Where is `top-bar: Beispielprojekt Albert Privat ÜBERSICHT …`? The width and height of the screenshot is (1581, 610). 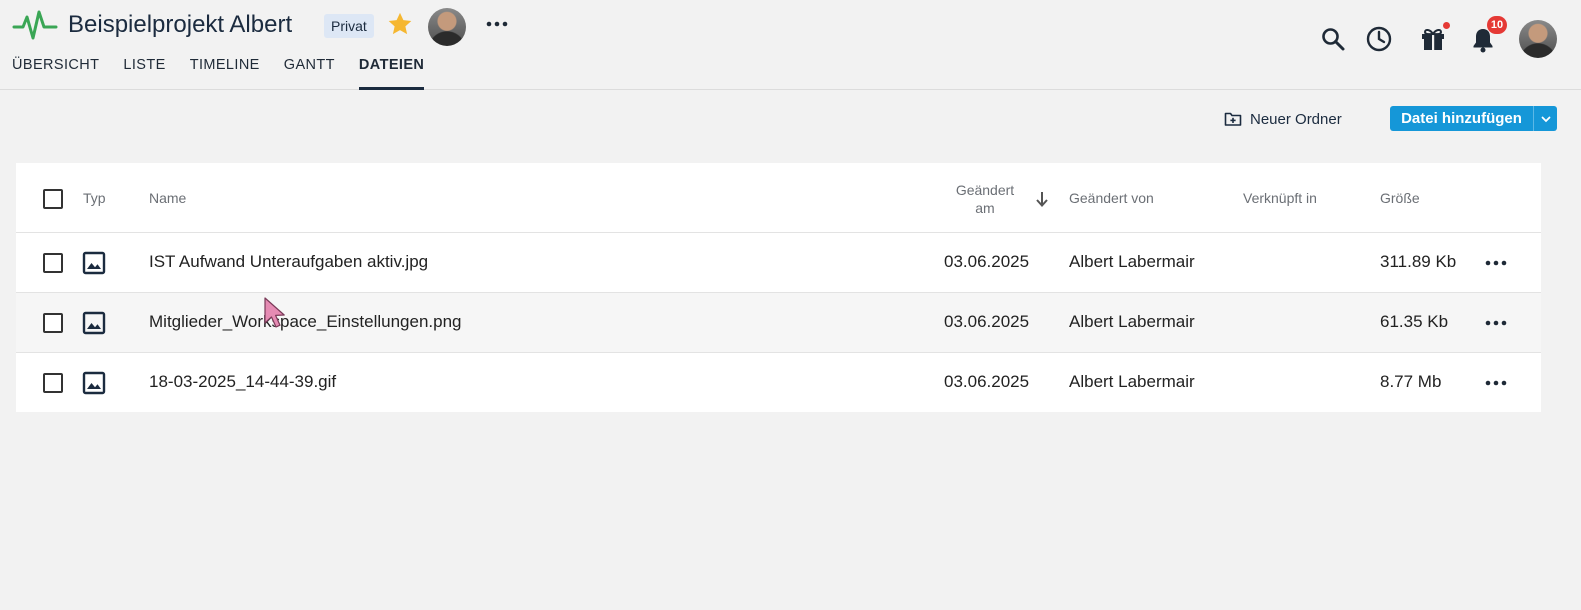
top-bar: Beispielprojekt Albert Privat ÜBERSICHT … is located at coordinates (790, 45).